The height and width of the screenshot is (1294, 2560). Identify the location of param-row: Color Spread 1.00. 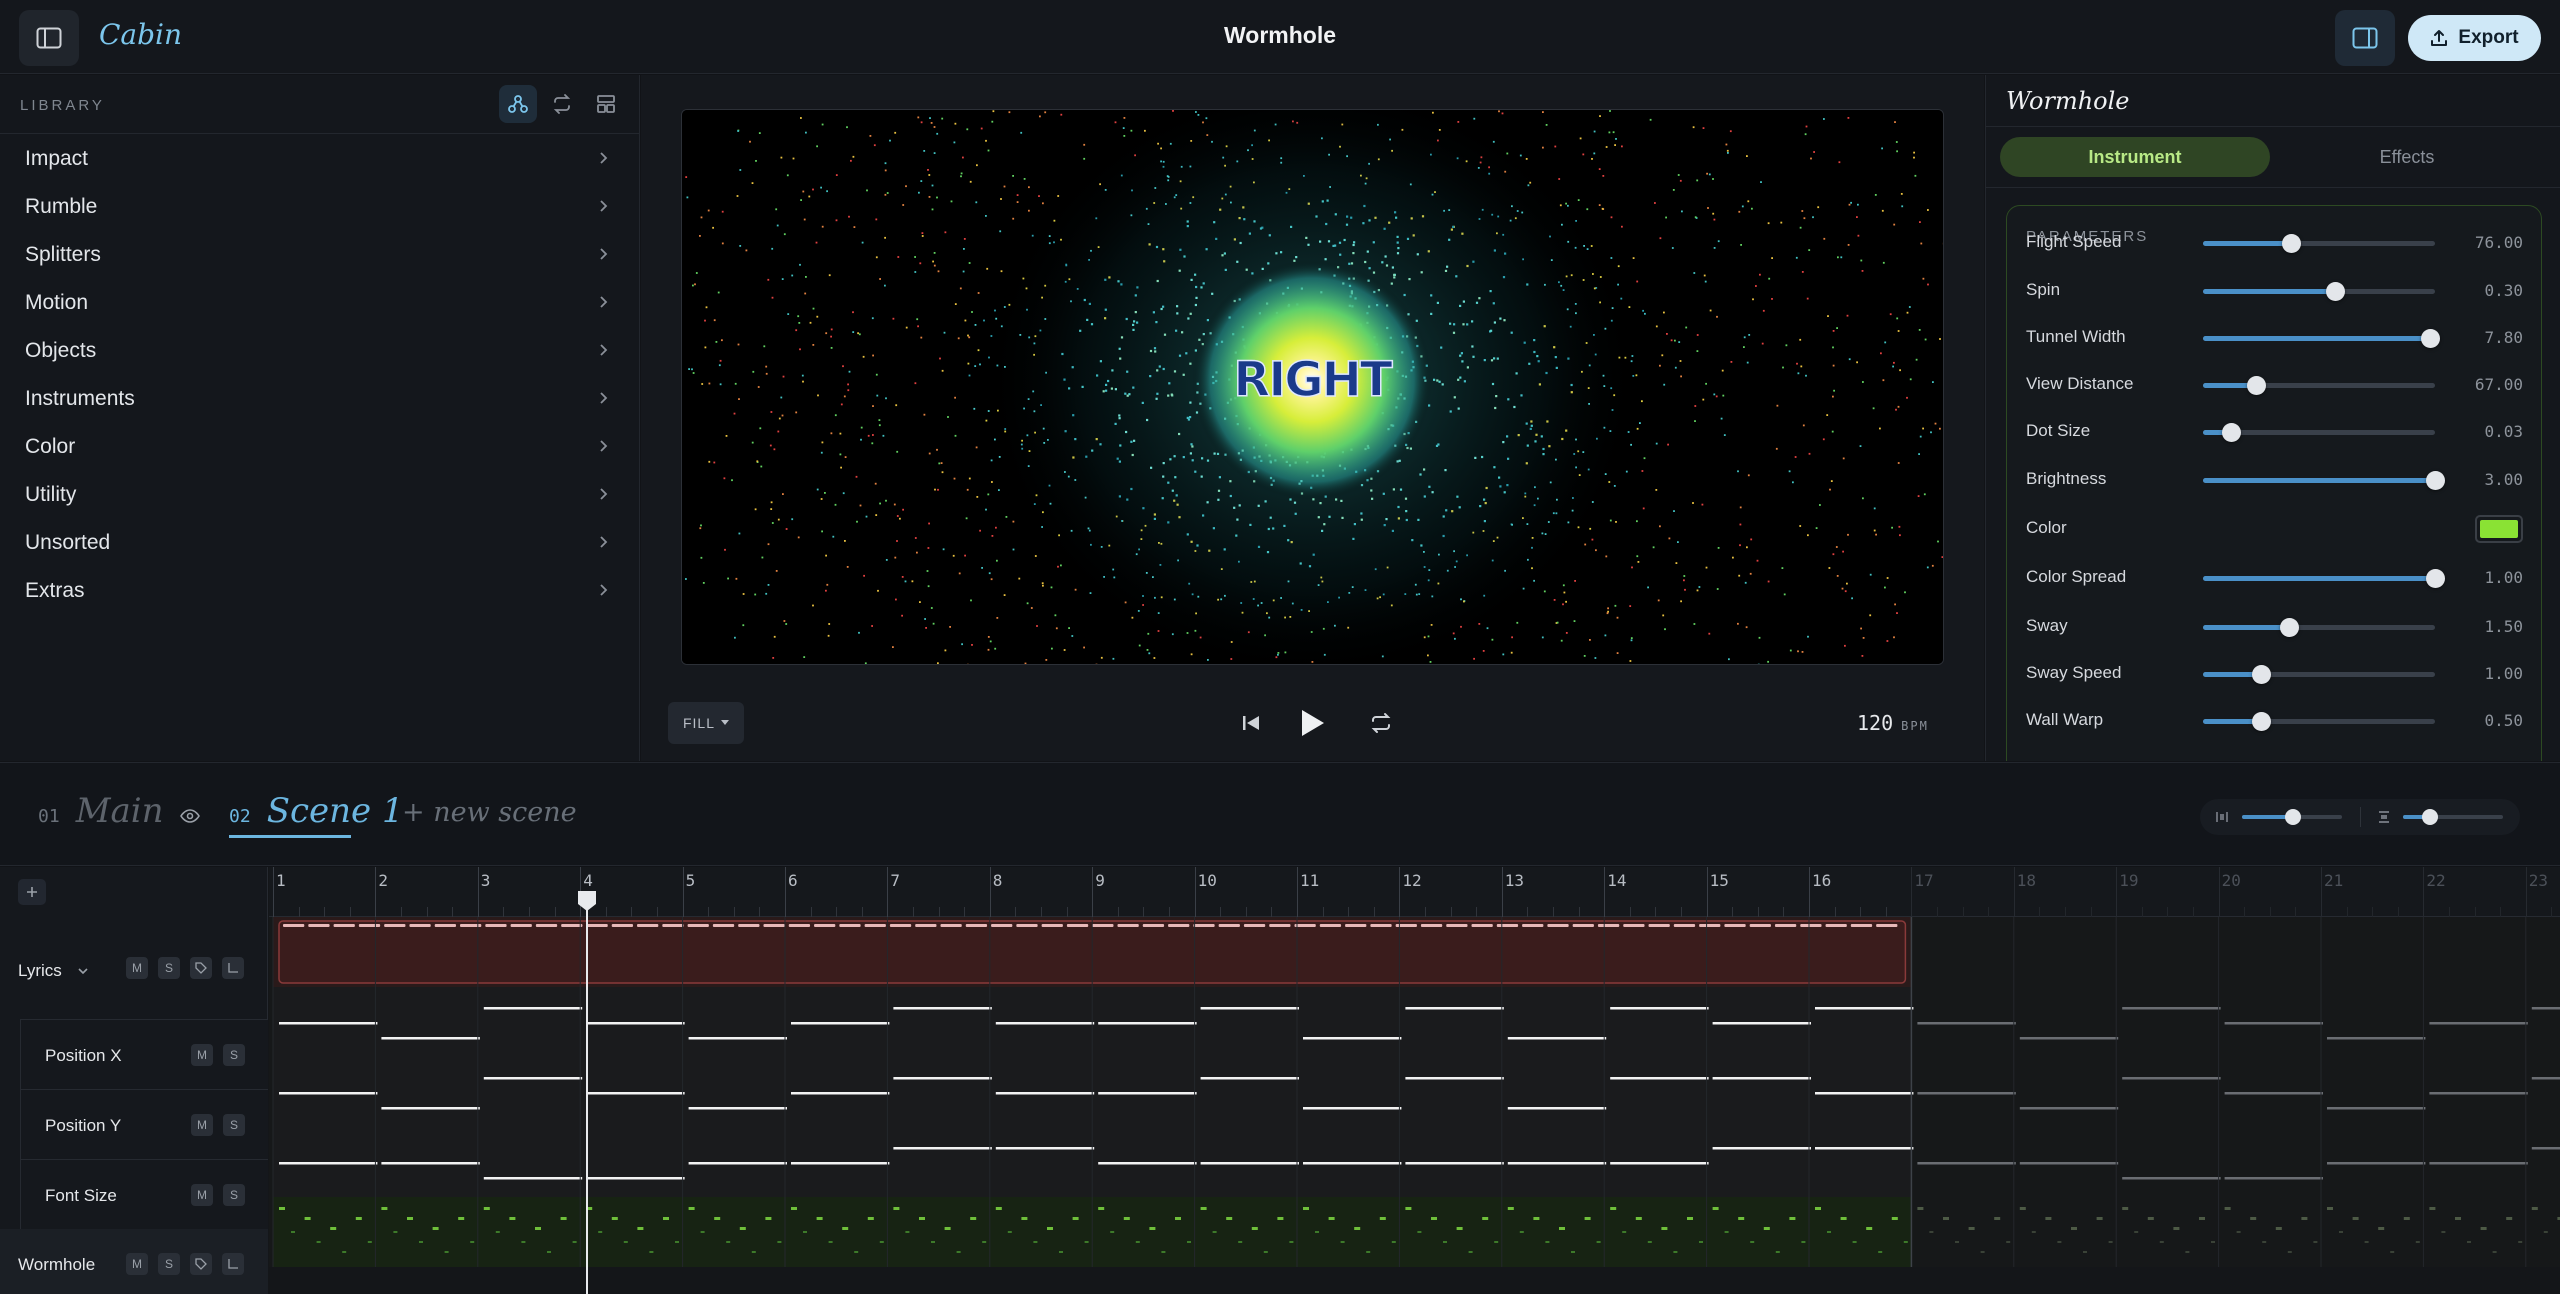
(2275, 578).